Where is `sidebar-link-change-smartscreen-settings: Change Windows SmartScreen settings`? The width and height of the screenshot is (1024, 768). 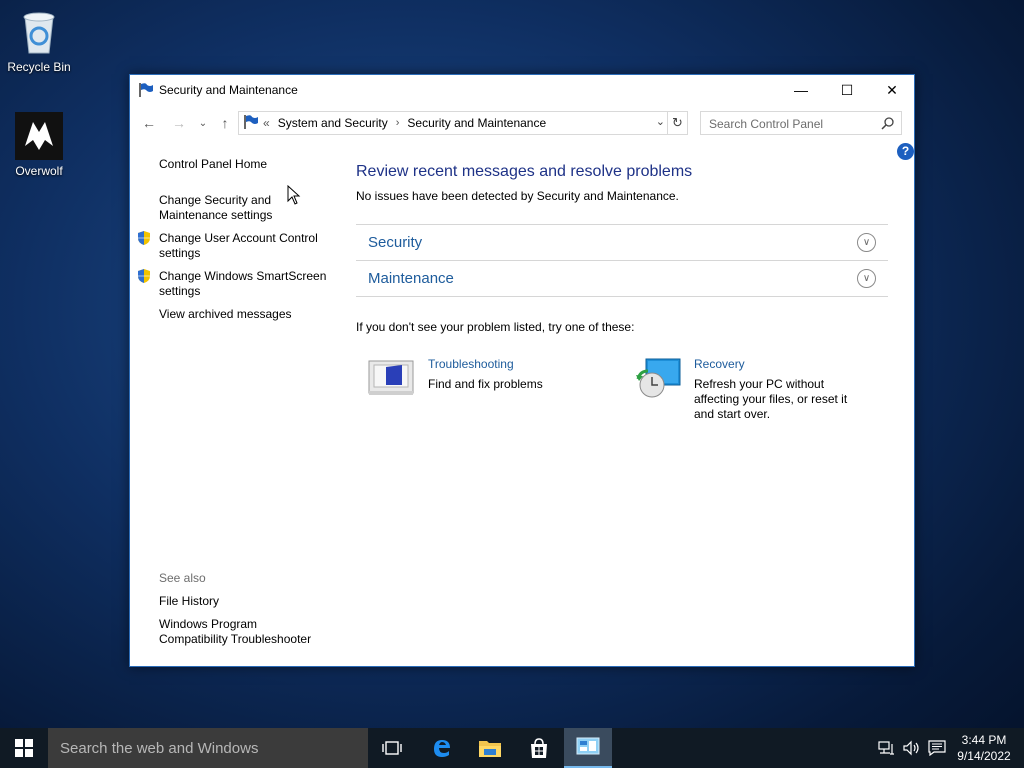 sidebar-link-change-smartscreen-settings: Change Windows SmartScreen settings is located at coordinates (246, 284).